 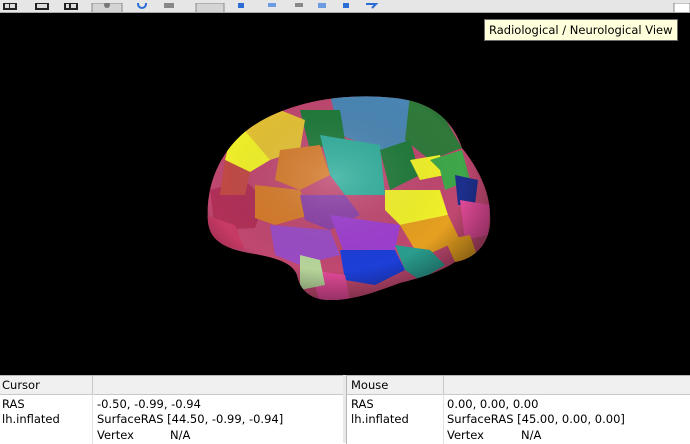 I want to click on mouse-surface-ras-value: SurfaceRAS [45.00, 0.00, 0.00], so click(x=536, y=419).